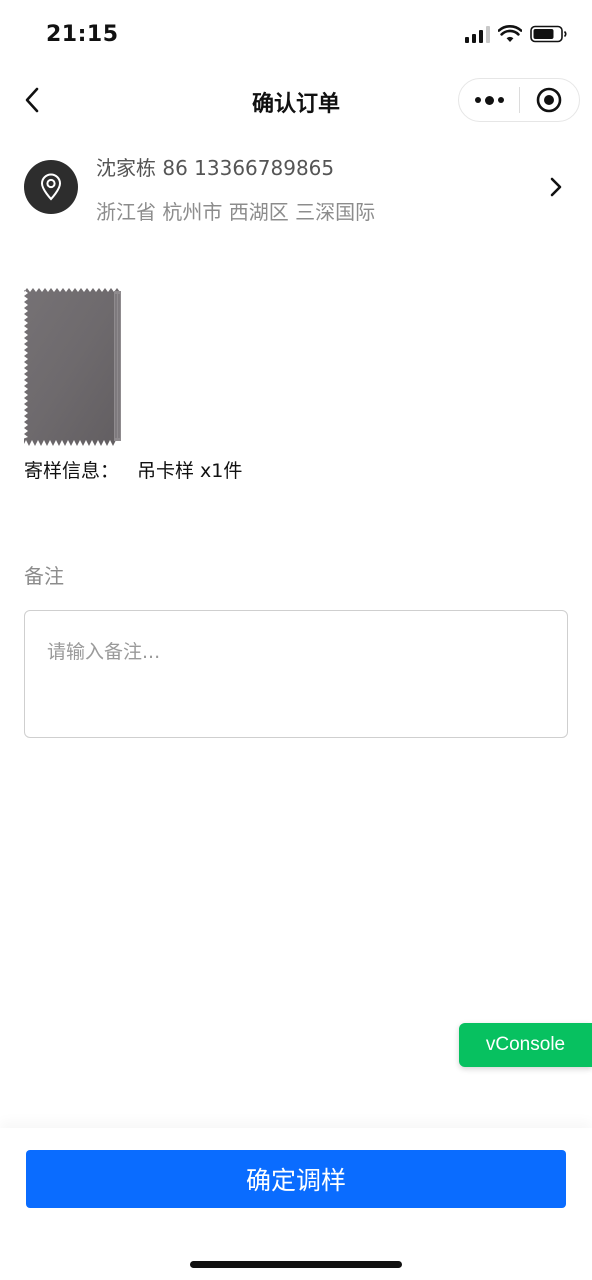 The image size is (592, 1280). Describe the element at coordinates (510, 33) in the screenshot. I see `wifi-icon` at that location.